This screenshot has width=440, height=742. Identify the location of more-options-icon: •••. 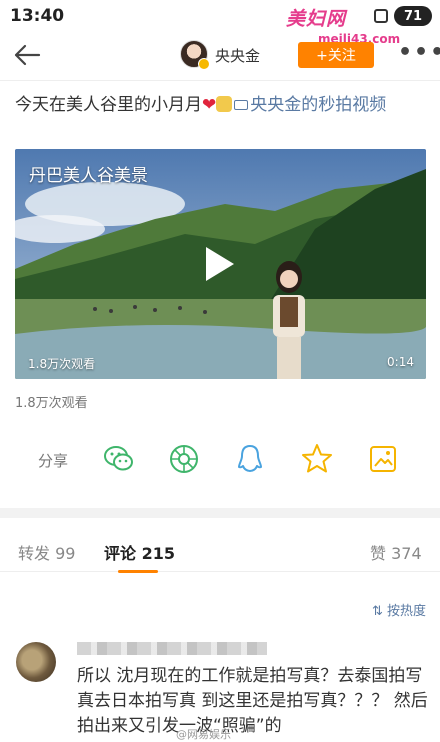
(419, 52).